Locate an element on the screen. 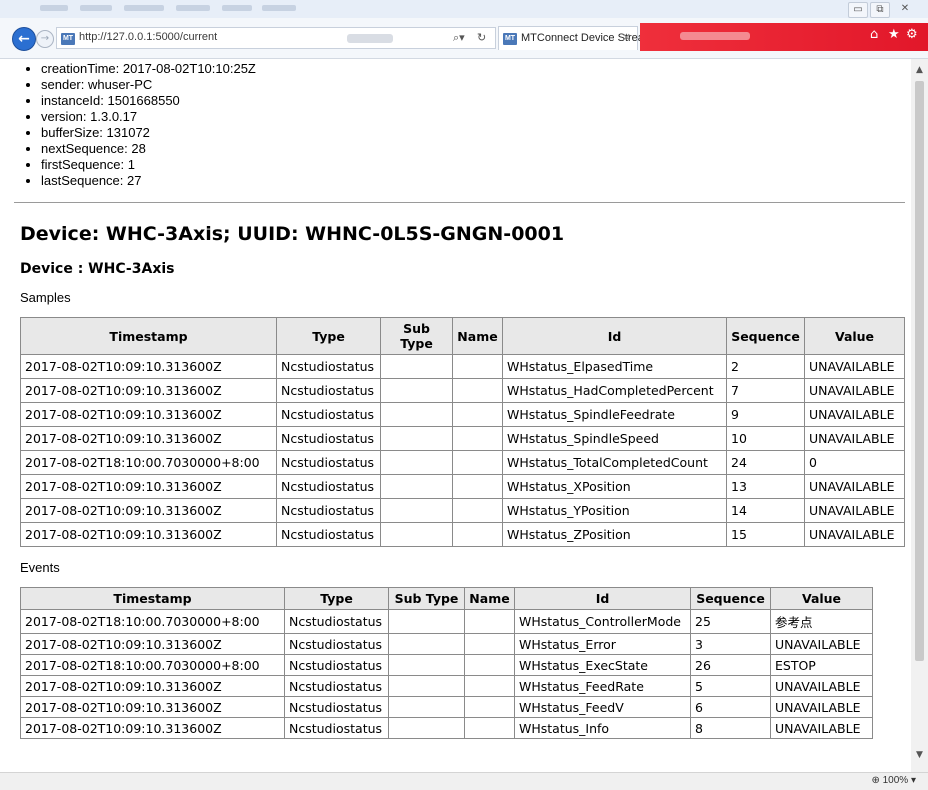  blurred-tab is located at coordinates (784, 37).